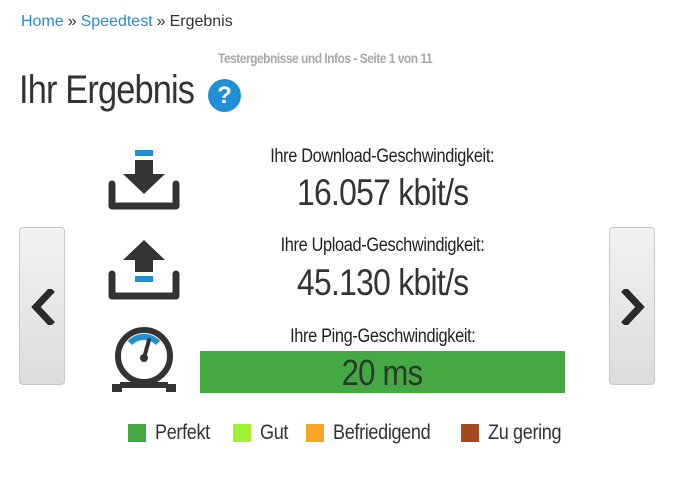 The image size is (674, 494). I want to click on breadcrumb-current: Ergebnis, so click(201, 21).